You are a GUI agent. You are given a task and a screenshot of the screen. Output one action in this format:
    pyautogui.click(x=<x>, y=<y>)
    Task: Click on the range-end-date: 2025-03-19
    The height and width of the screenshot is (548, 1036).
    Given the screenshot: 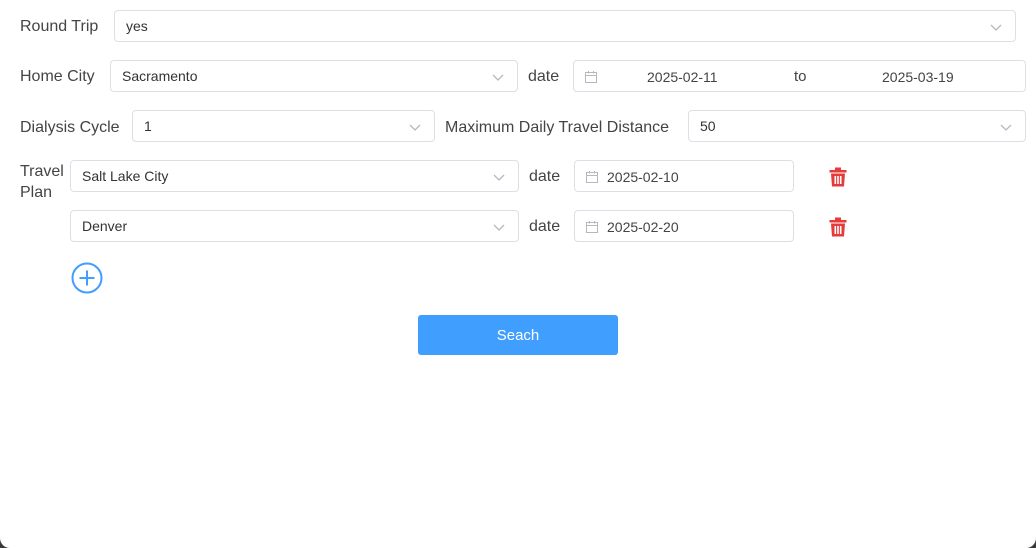 What is the action you would take?
    pyautogui.click(x=918, y=77)
    